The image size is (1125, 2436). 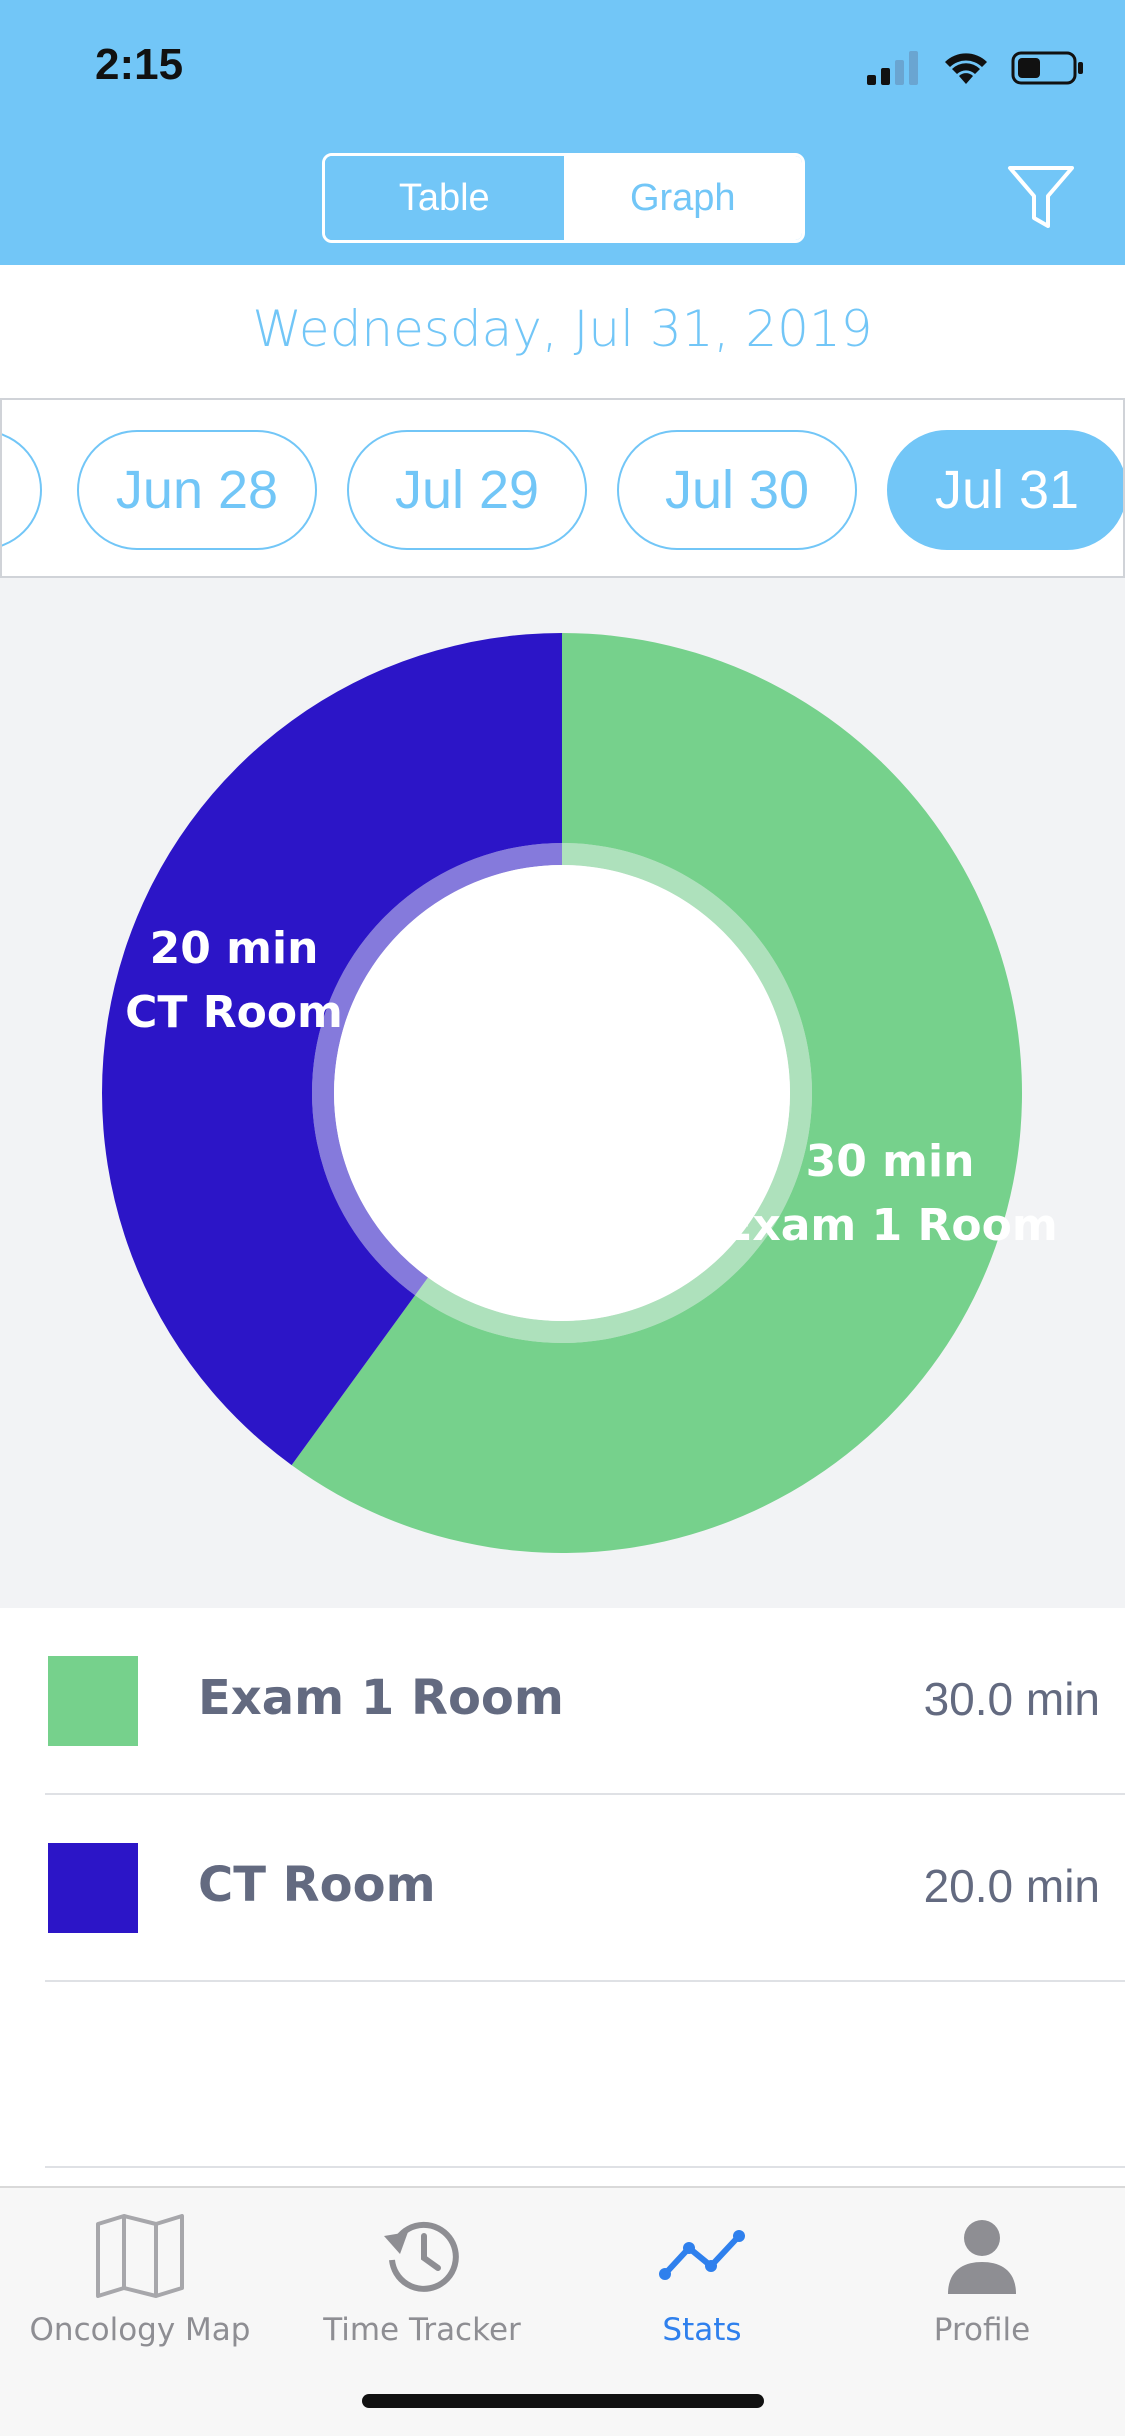 I want to click on view-toggle: Table Graph, so click(x=563, y=198).